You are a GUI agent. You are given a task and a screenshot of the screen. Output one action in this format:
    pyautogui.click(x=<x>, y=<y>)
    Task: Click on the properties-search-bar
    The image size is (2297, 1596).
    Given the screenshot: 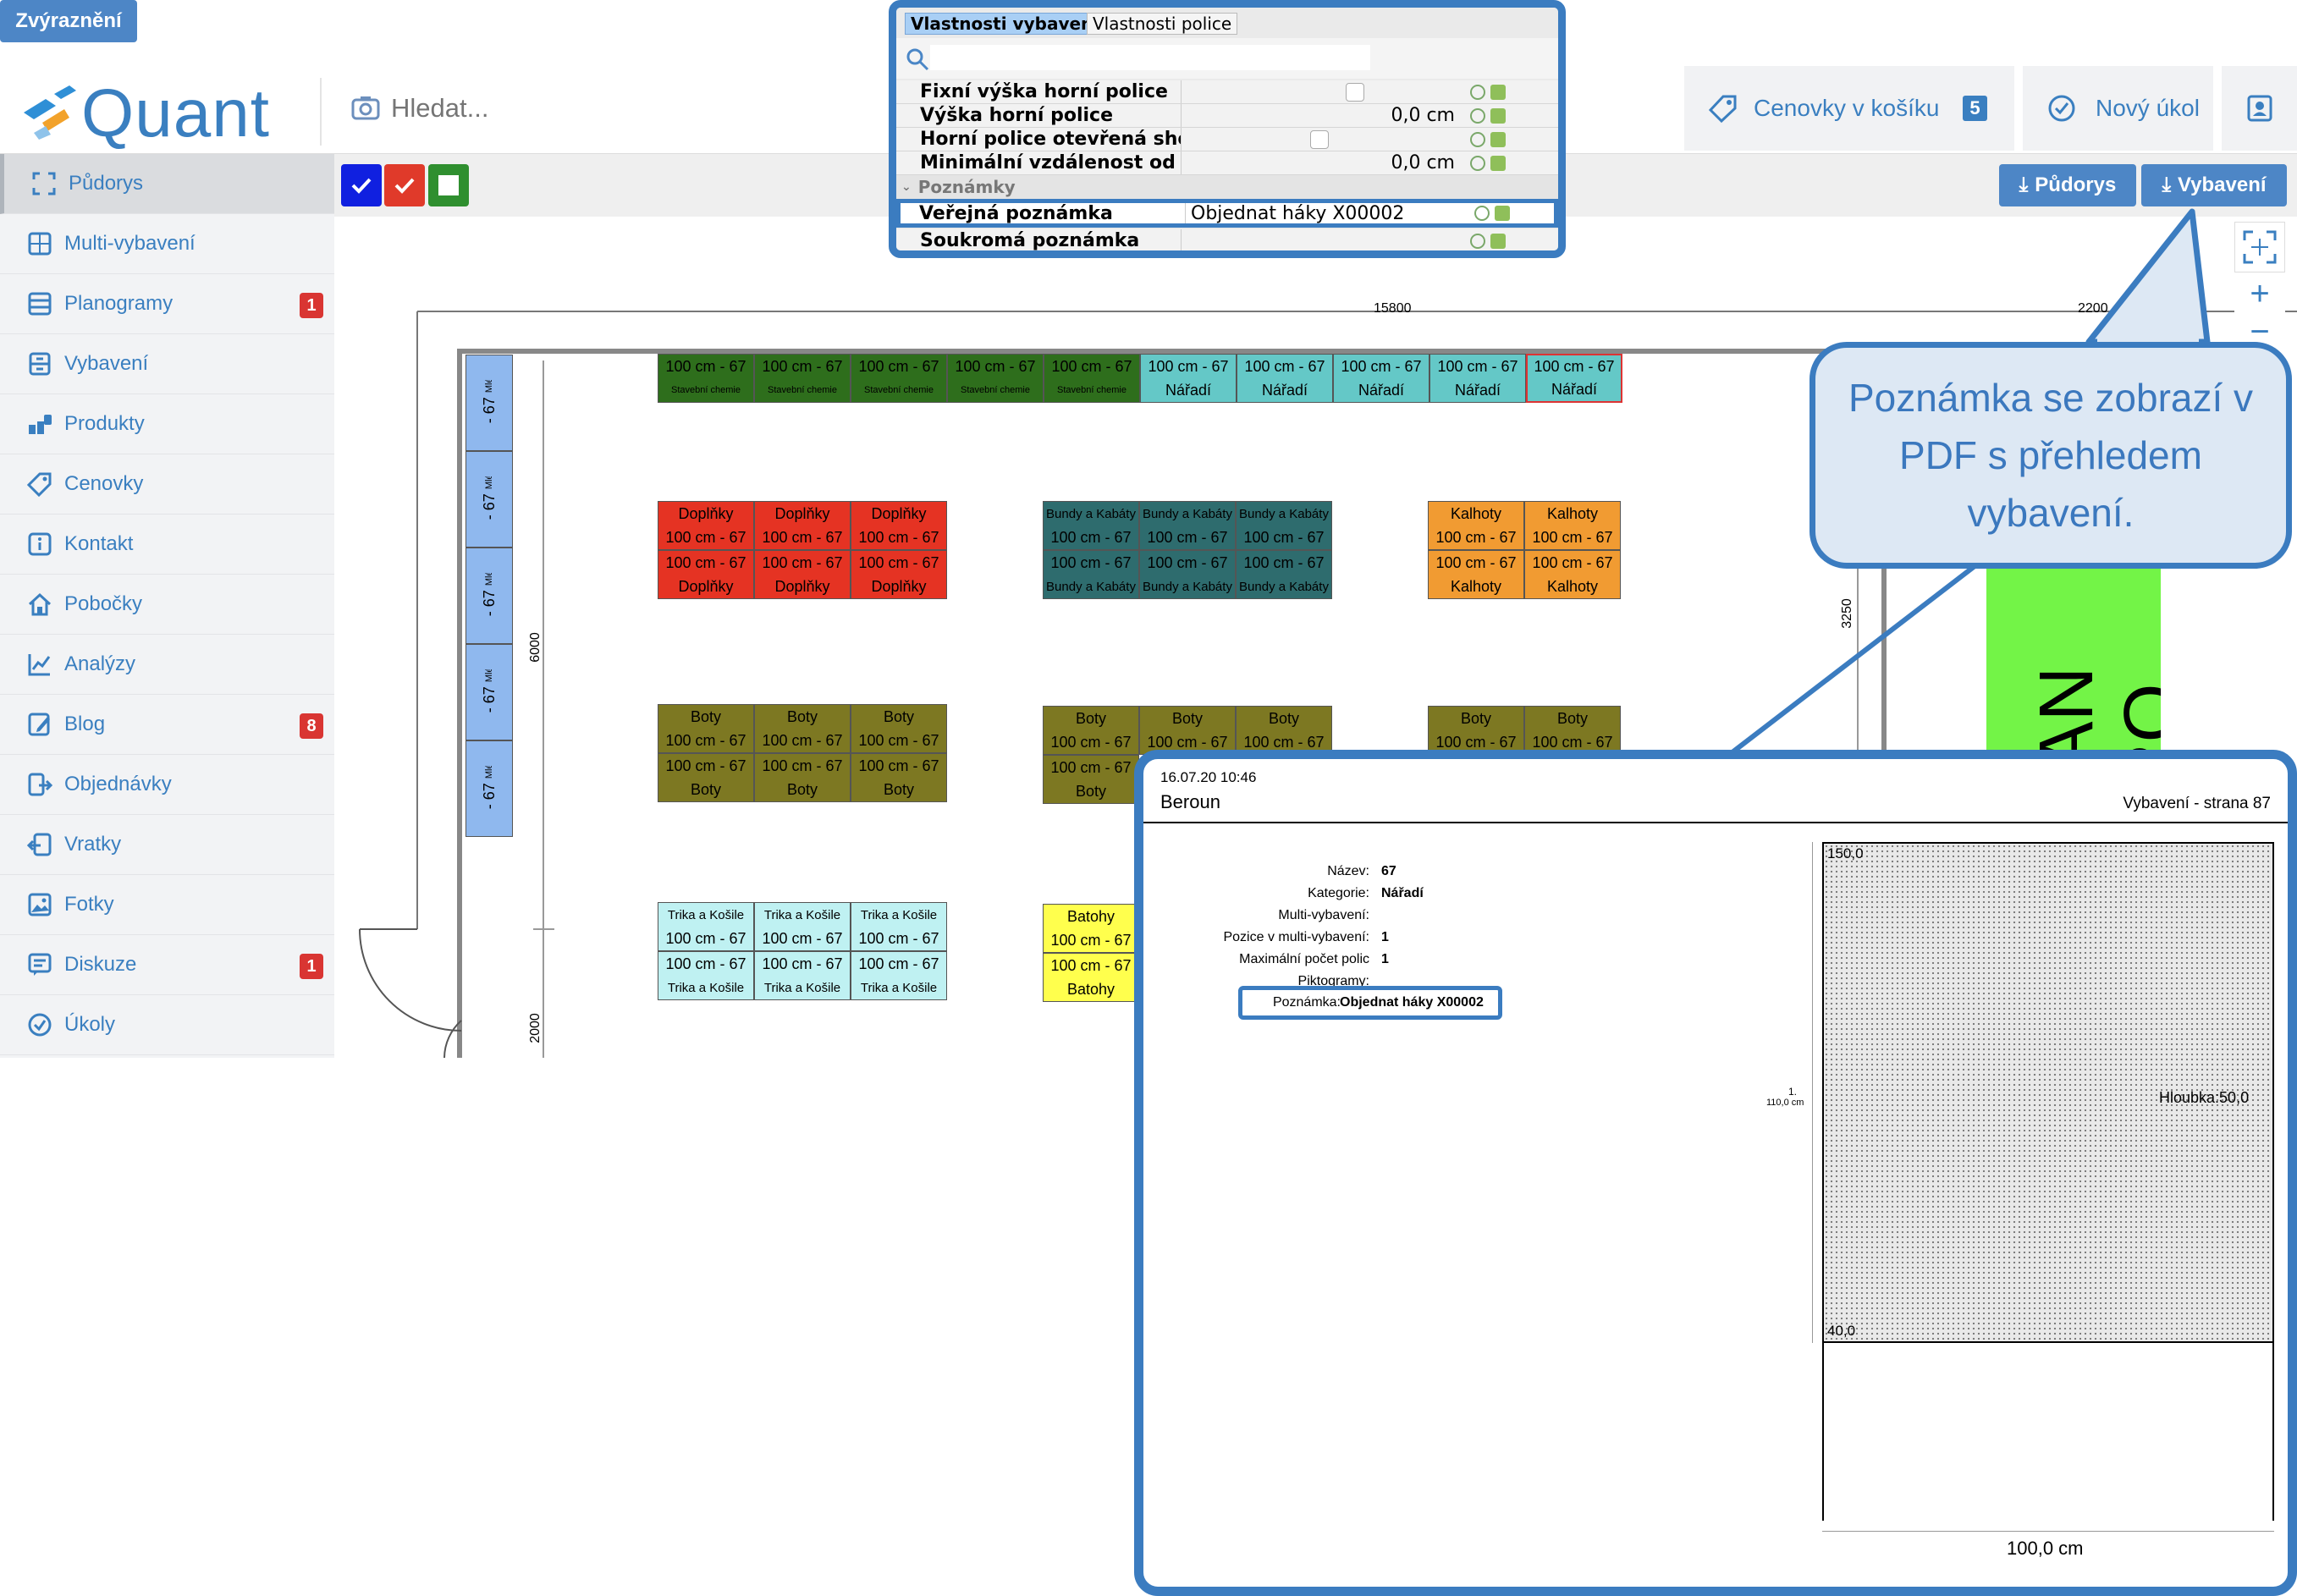 What is the action you would take?
    pyautogui.click(x=1227, y=58)
    